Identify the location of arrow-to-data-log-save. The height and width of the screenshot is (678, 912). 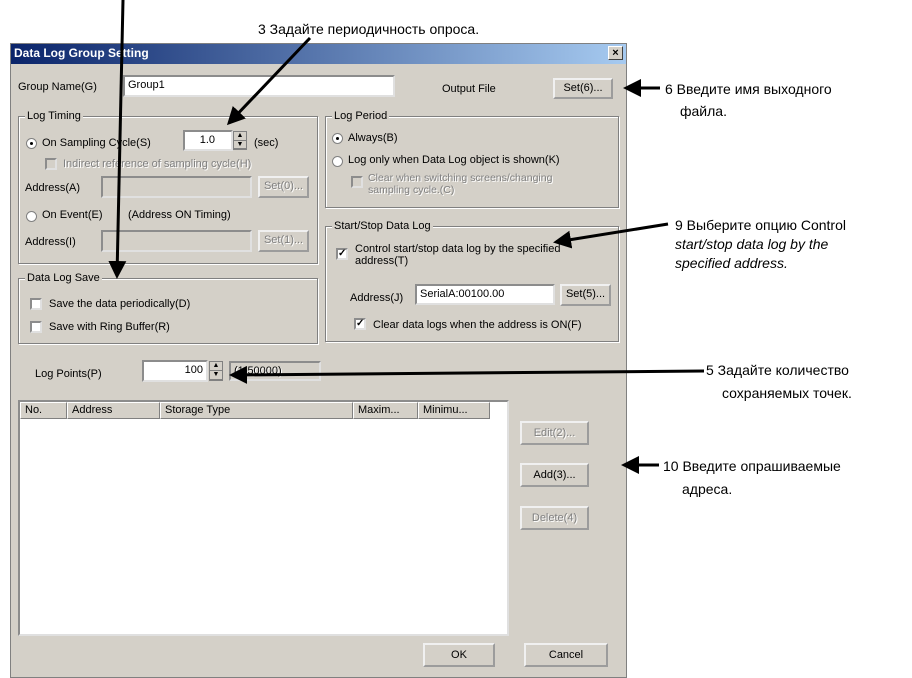
(117, 139).